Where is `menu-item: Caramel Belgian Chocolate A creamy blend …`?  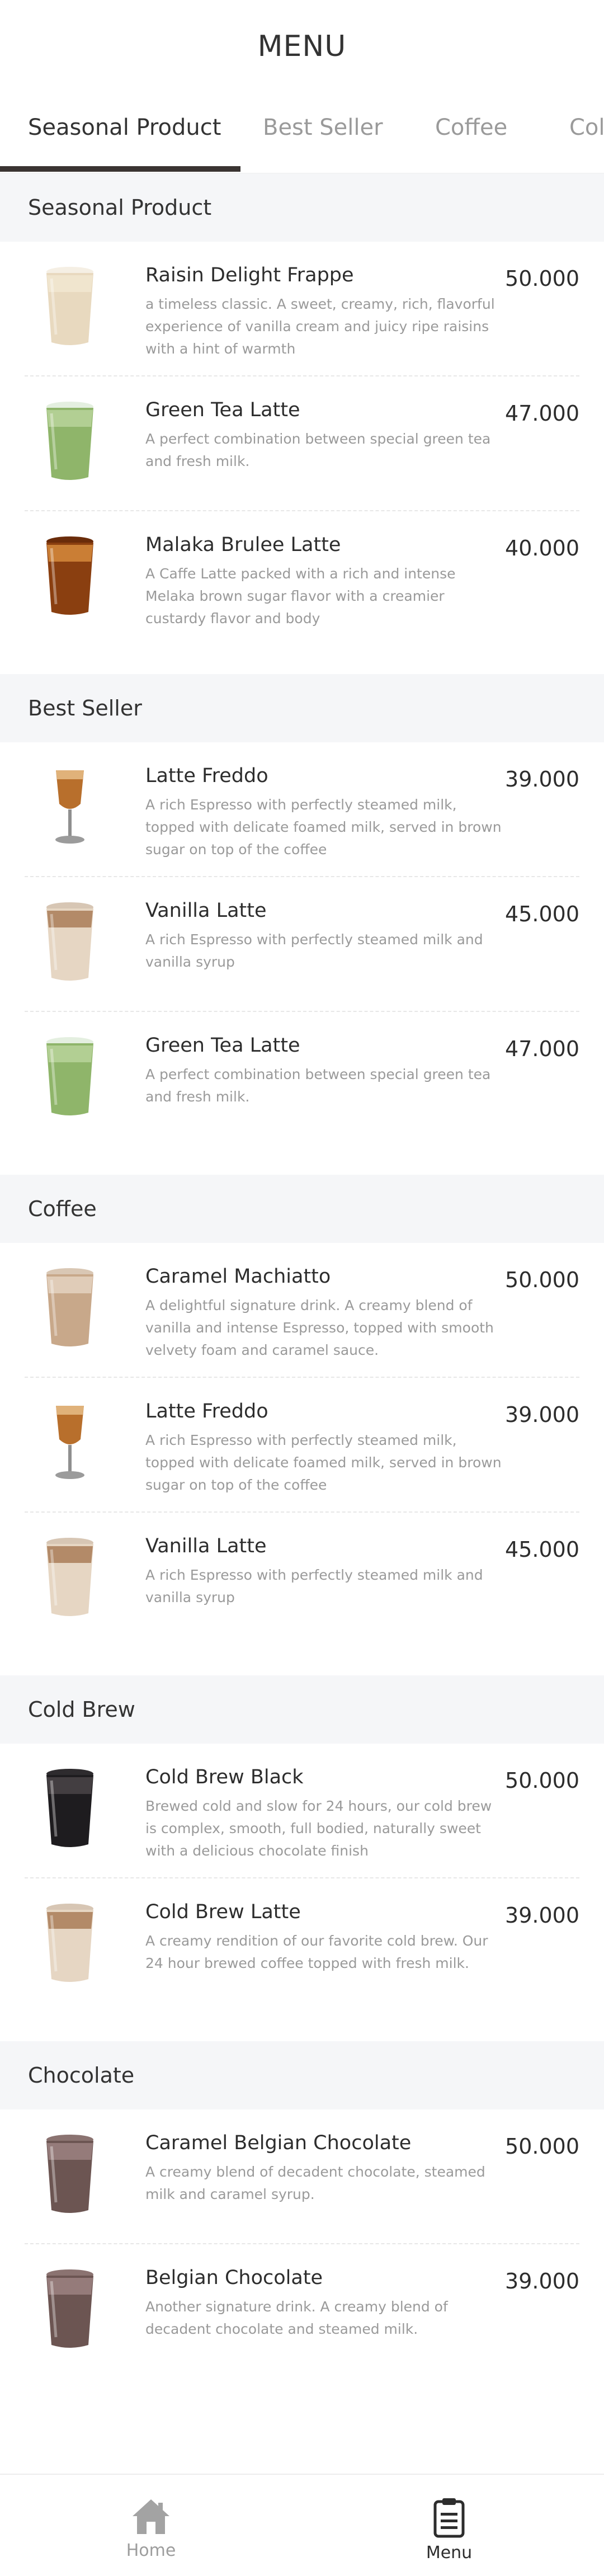
menu-item: Caramel Belgian Chocolate A creamy blend … is located at coordinates (302, 2176).